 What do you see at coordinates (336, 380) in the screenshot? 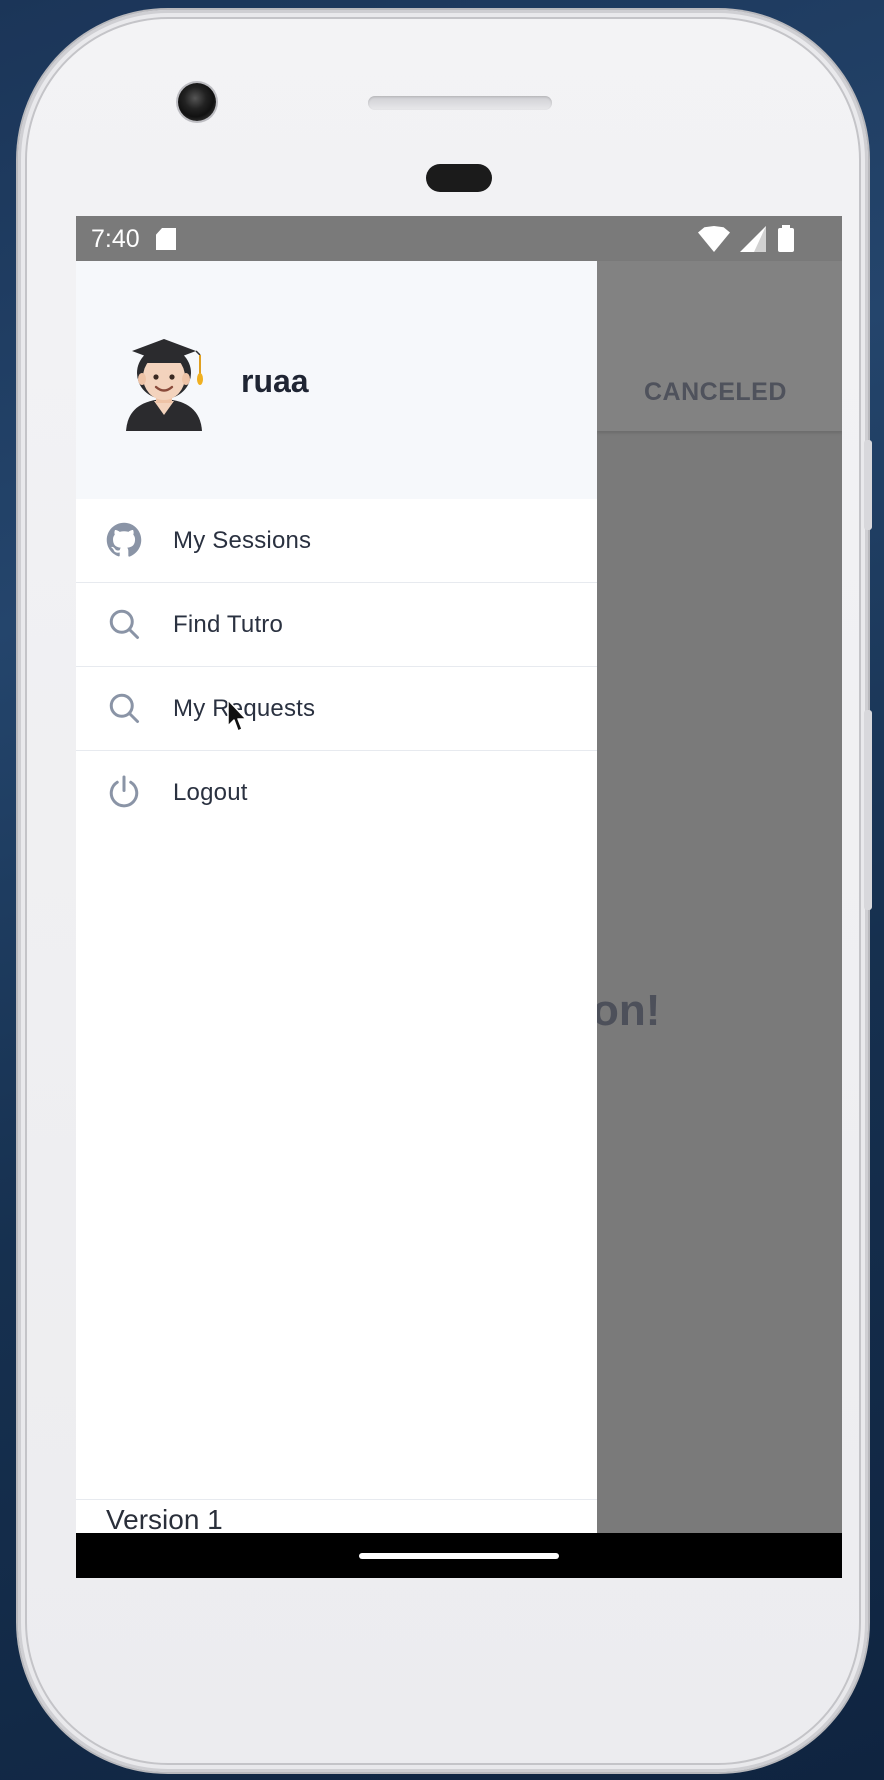
I see `drawer-header: ruaa` at bounding box center [336, 380].